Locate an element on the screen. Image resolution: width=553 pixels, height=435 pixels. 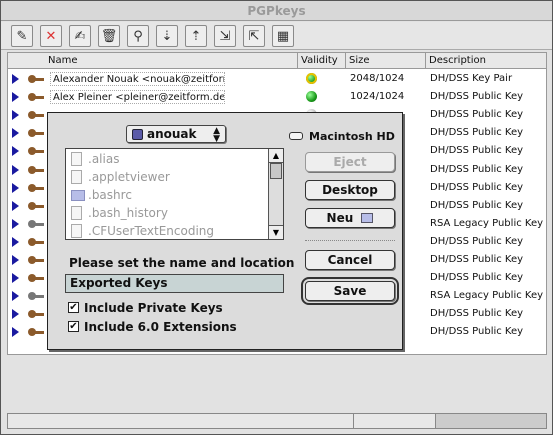
save-icon: ▦ is located at coordinates (283, 36).